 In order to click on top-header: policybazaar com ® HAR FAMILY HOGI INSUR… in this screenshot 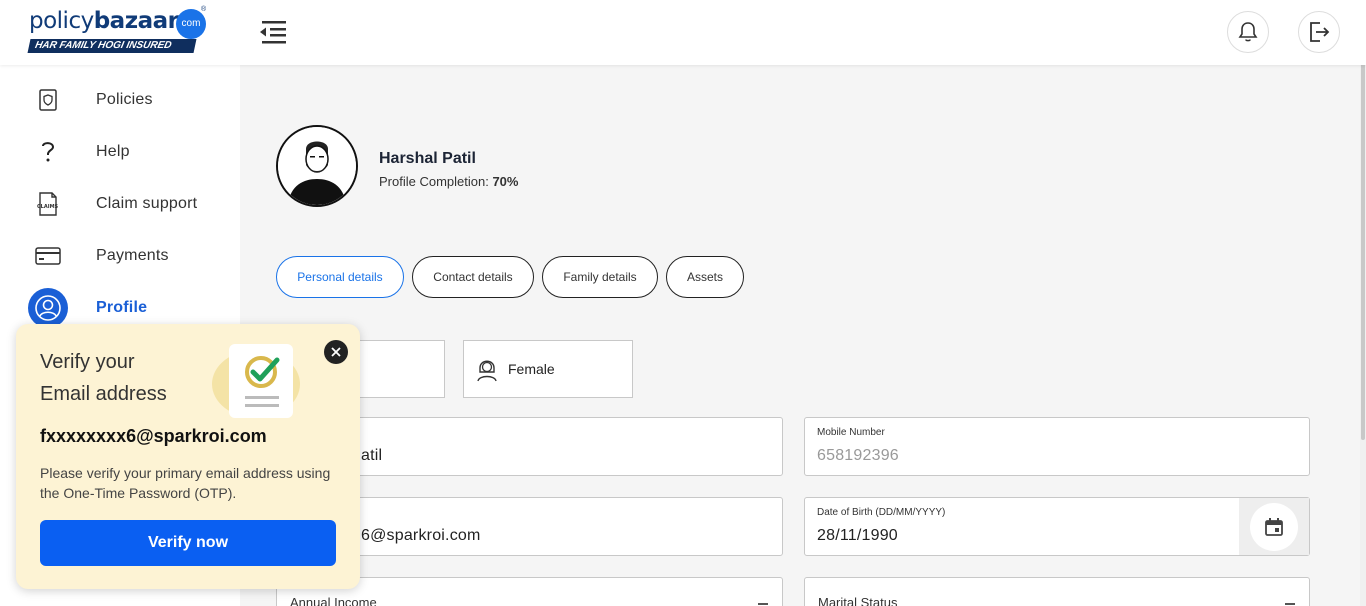, I will do `click(683, 32)`.